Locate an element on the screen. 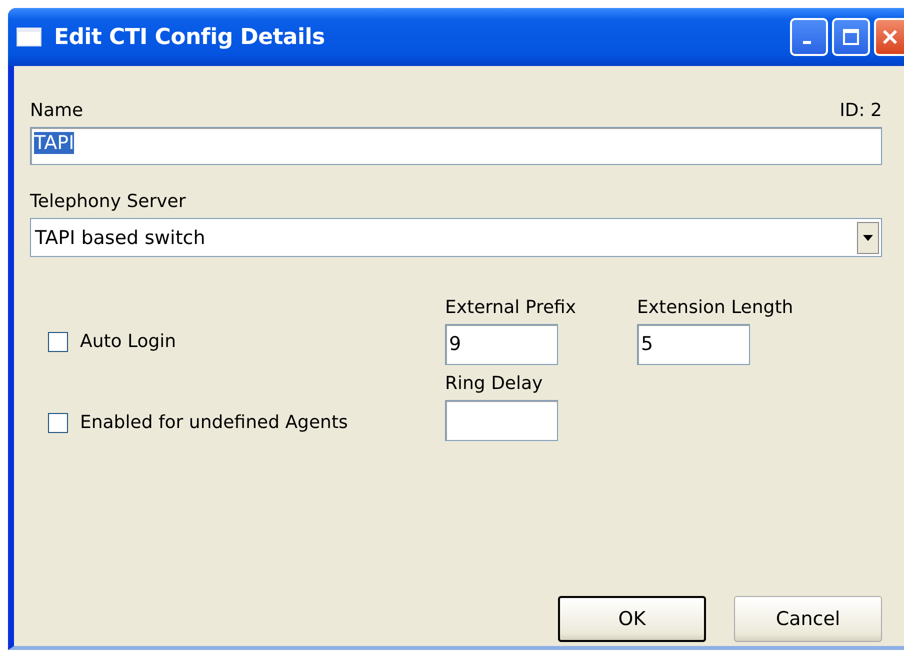 This screenshot has height=655, width=904. close-icon is located at coordinates (890, 37).